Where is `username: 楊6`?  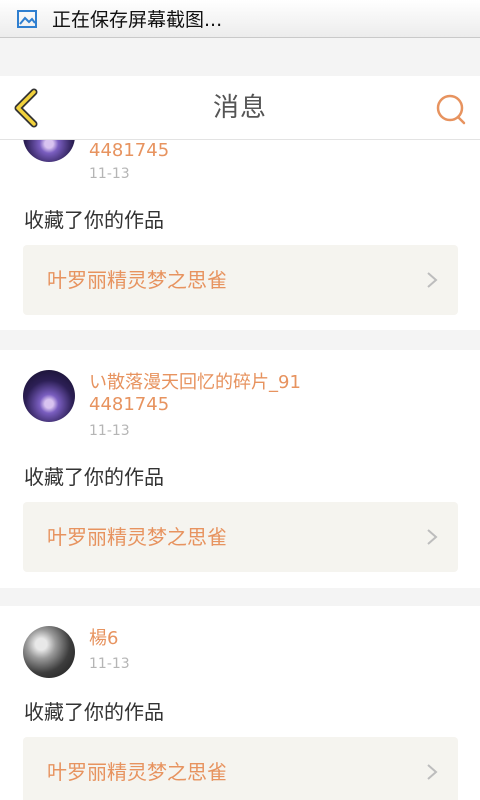
username: 楊6 is located at coordinates (103, 639).